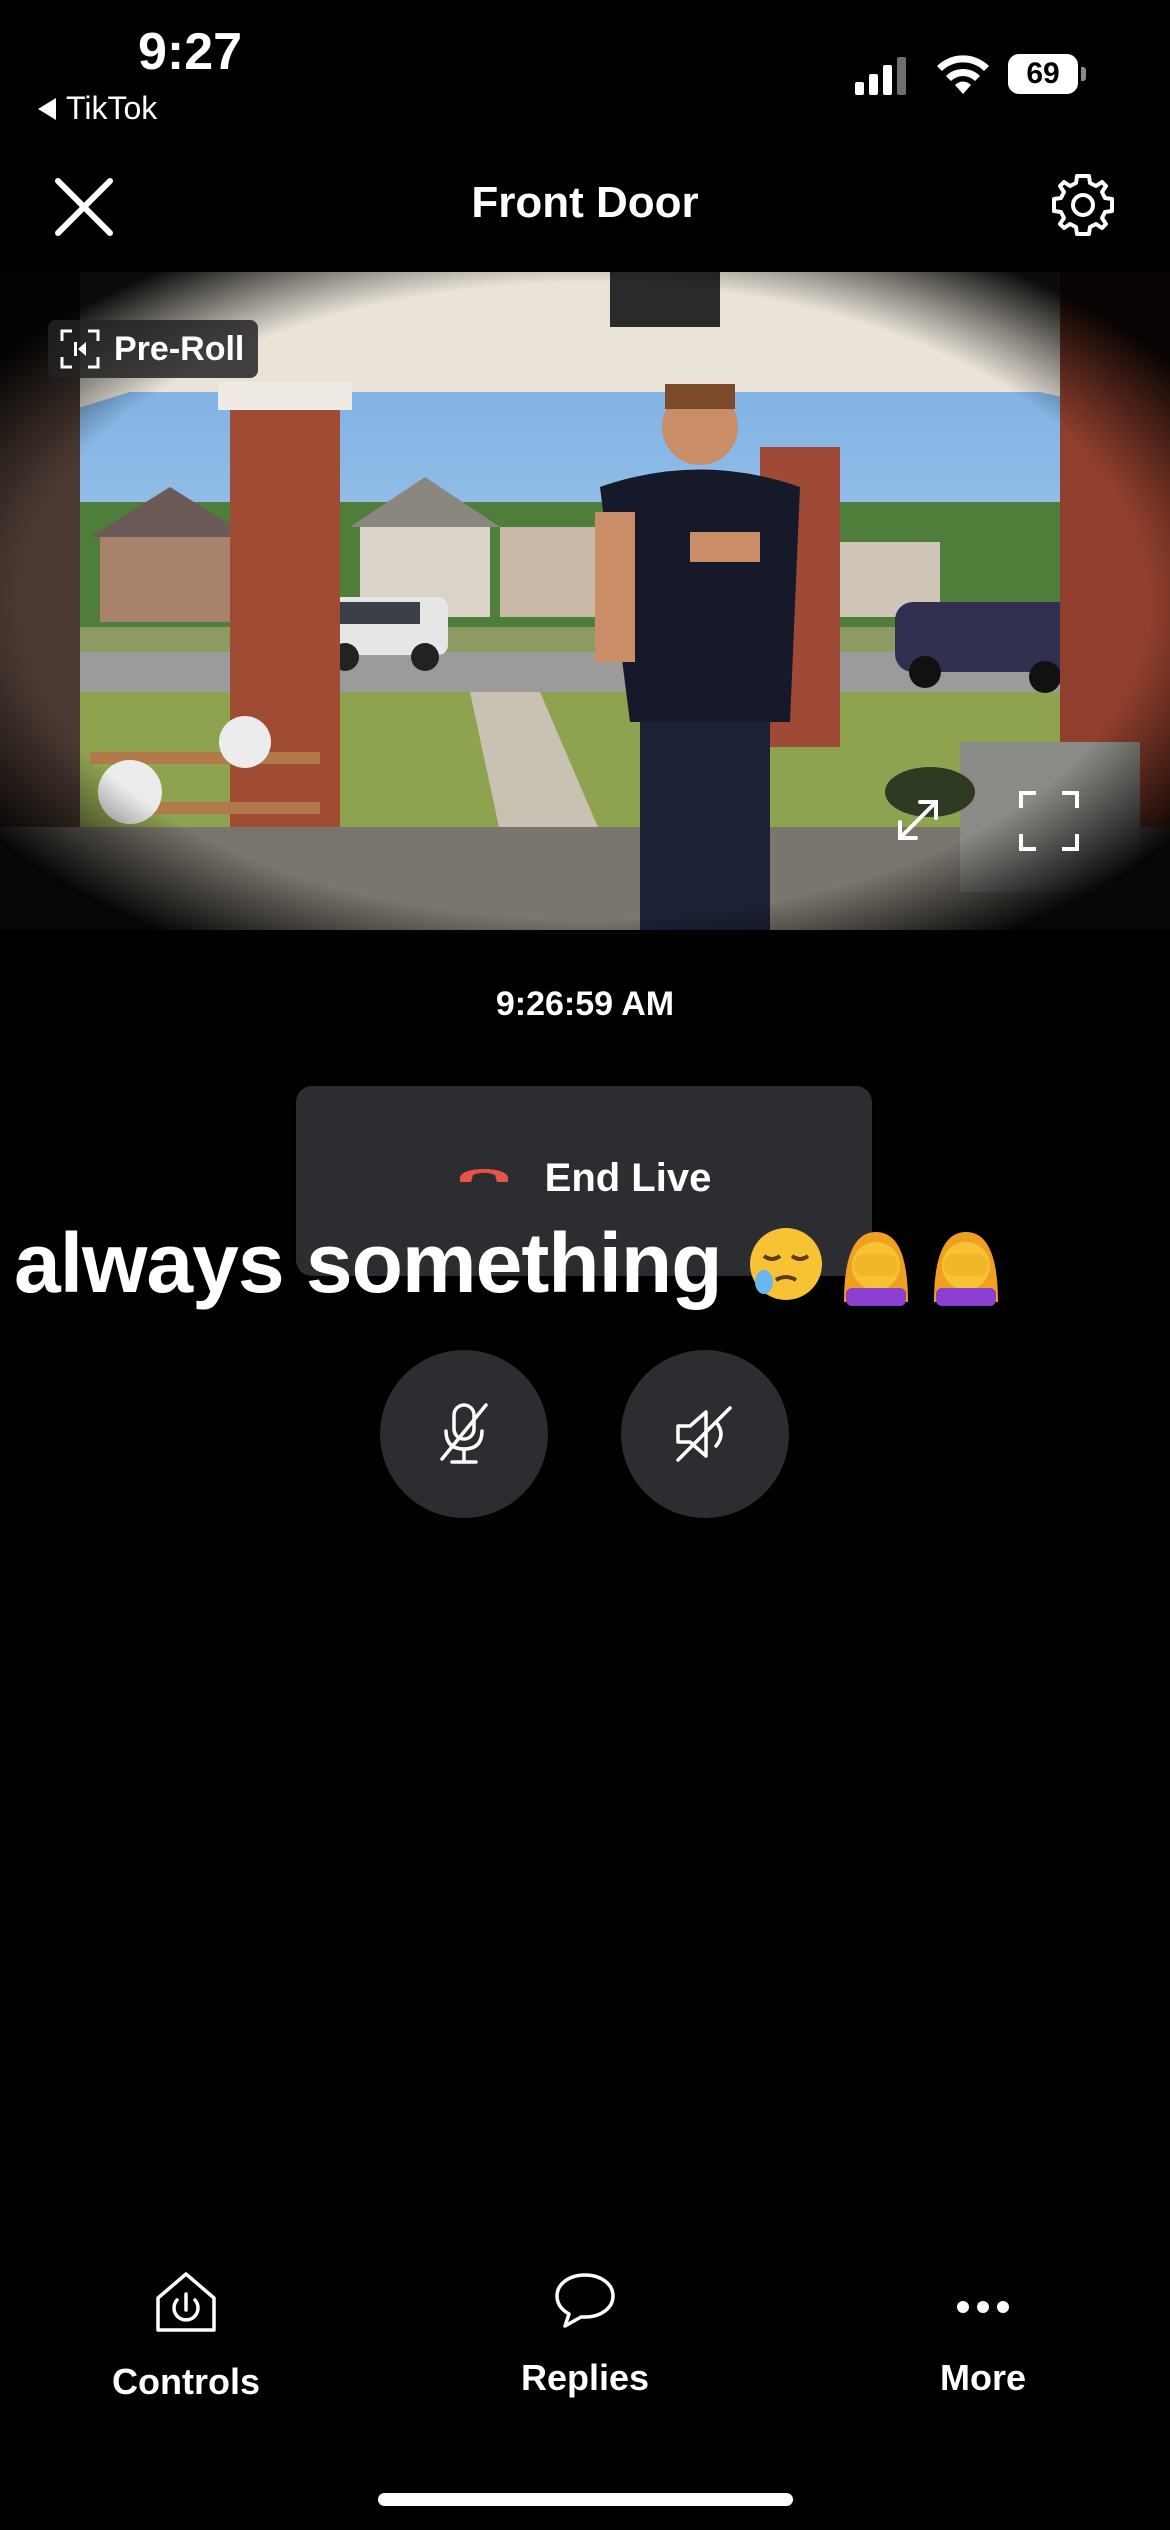 The image size is (1170, 2530). What do you see at coordinates (186, 2381) in the screenshot?
I see `nav-controls-label: Controls` at bounding box center [186, 2381].